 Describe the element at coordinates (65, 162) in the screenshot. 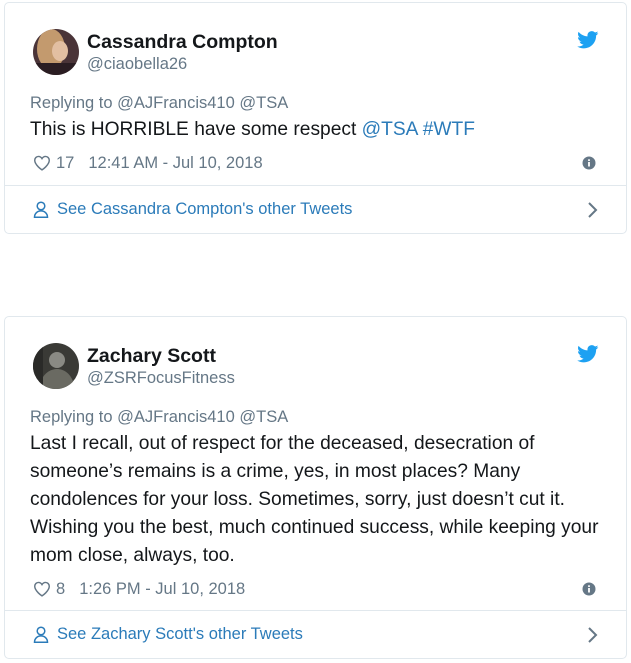

I see `like-count: 17` at that location.